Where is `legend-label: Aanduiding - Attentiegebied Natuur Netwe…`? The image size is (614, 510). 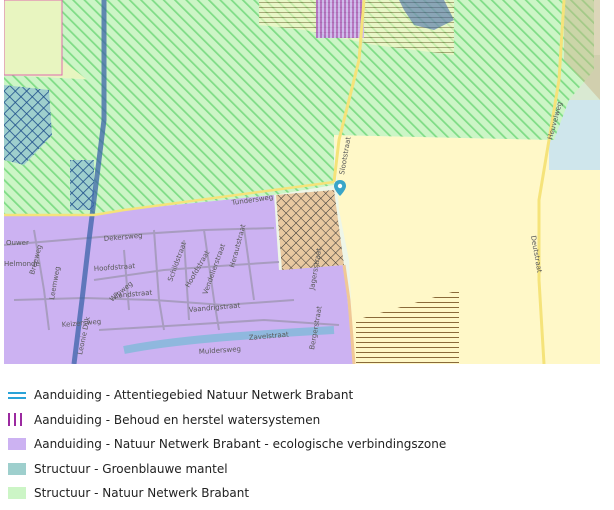 legend-label: Aanduiding - Attentiegebied Natuur Netwe… is located at coordinates (194, 395).